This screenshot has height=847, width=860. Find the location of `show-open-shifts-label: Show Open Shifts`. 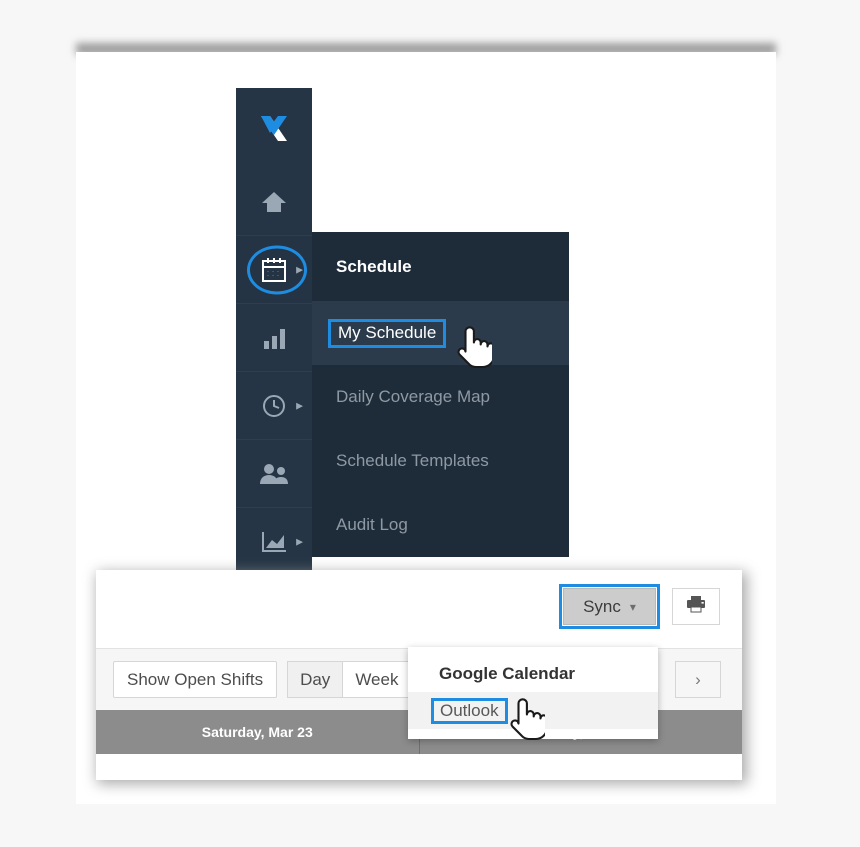

show-open-shifts-label: Show Open Shifts is located at coordinates (195, 679).